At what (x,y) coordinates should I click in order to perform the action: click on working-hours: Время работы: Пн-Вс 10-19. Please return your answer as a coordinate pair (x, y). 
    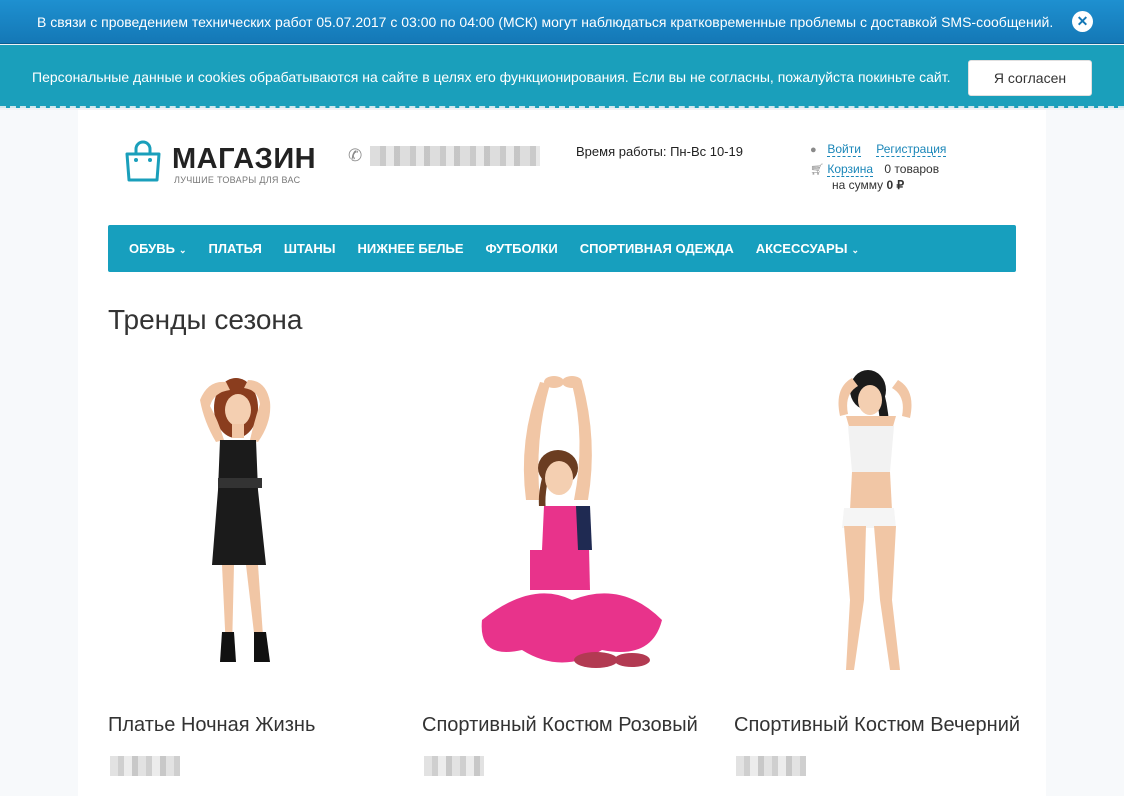
    Looking at the image, I should click on (659, 151).